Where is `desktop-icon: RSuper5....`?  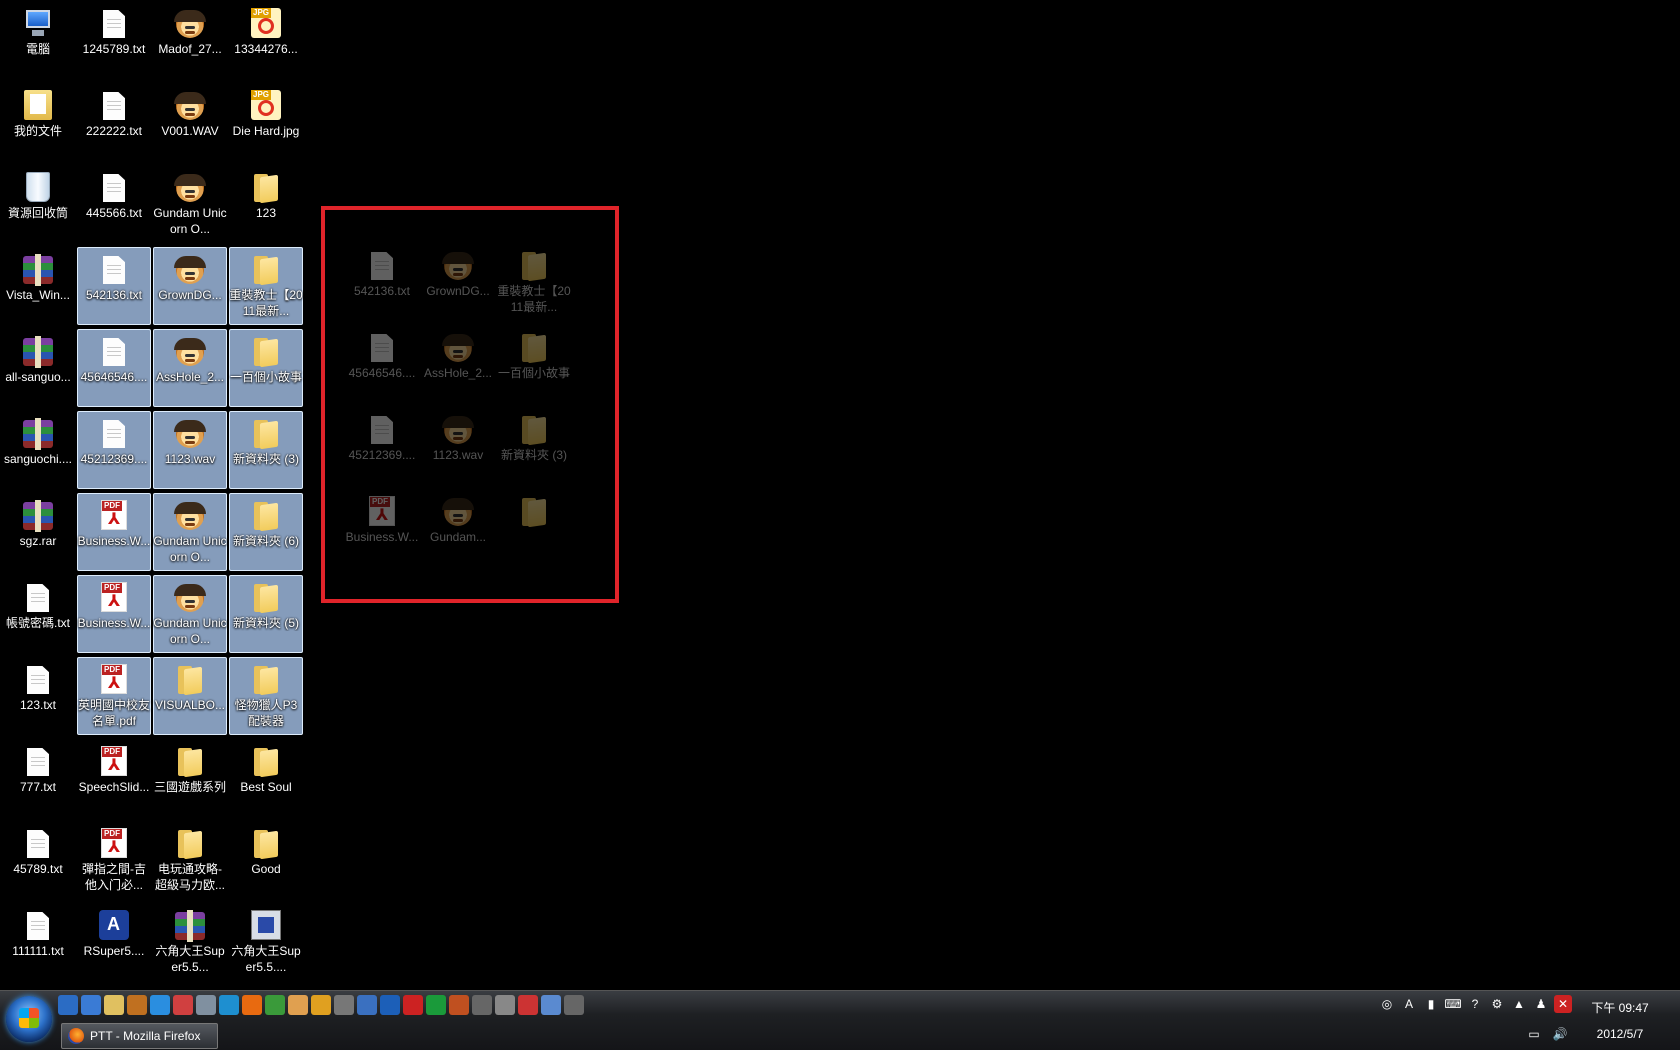 desktop-icon: RSuper5.... is located at coordinates (114, 942).